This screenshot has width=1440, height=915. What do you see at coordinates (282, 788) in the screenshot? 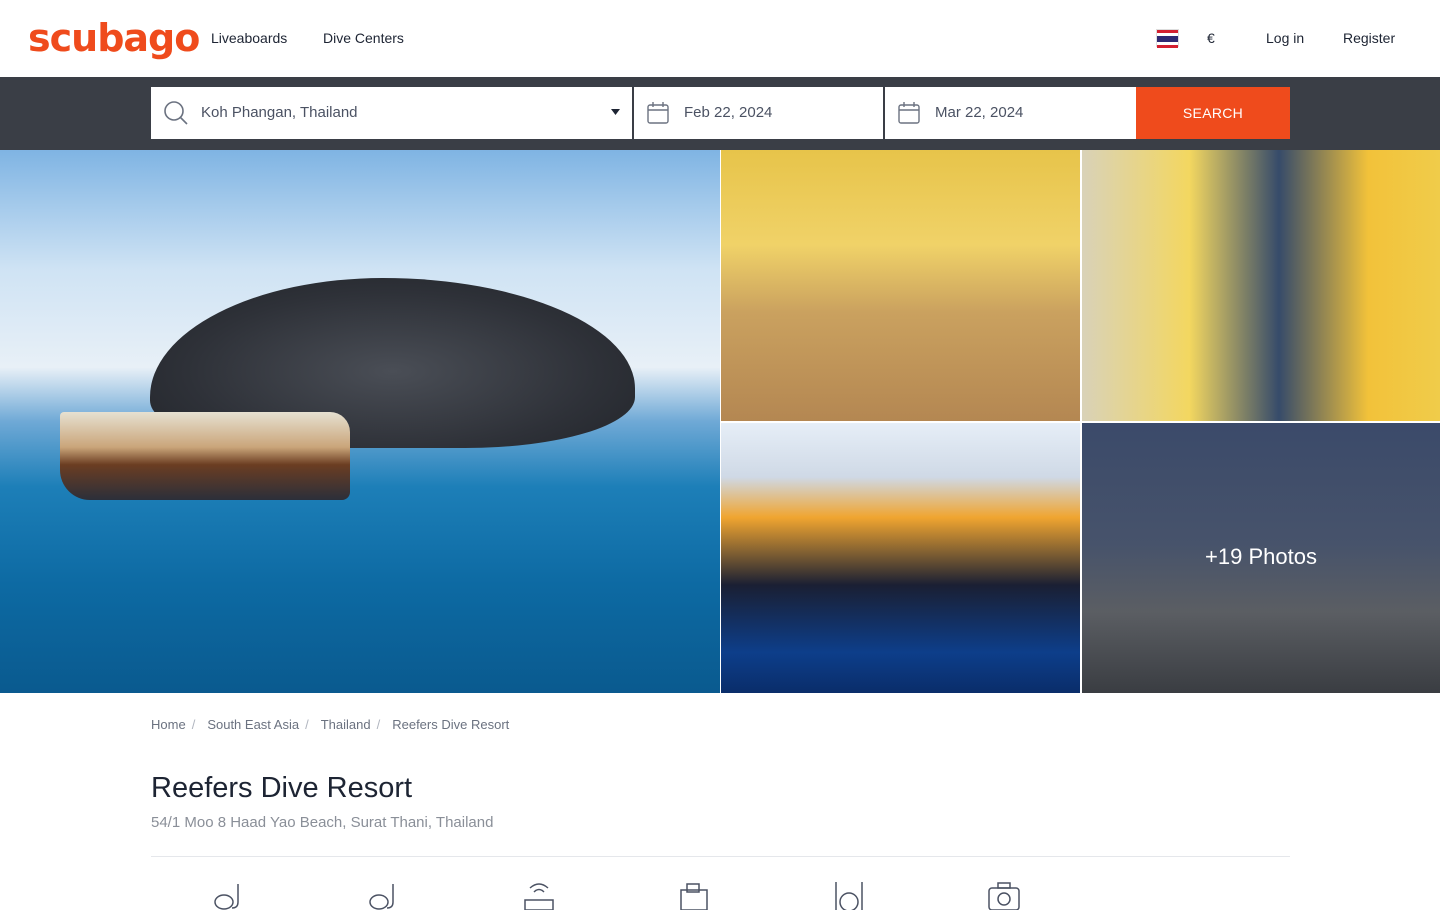
I see `page-title: Reefers Dive Resort` at bounding box center [282, 788].